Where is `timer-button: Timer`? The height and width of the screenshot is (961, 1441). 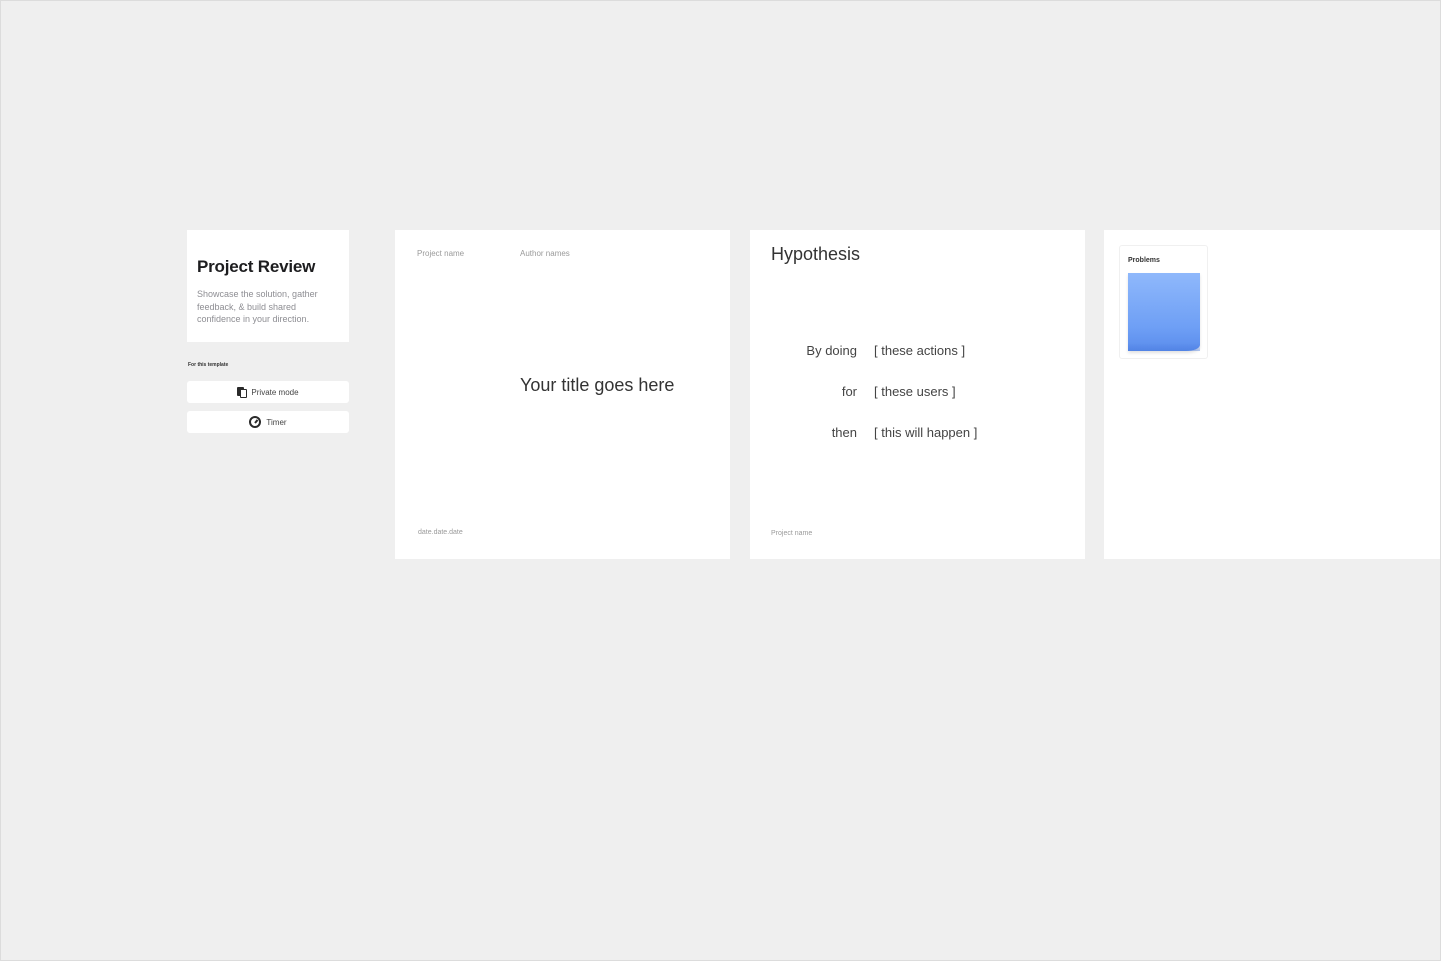
timer-button: Timer is located at coordinates (268, 422).